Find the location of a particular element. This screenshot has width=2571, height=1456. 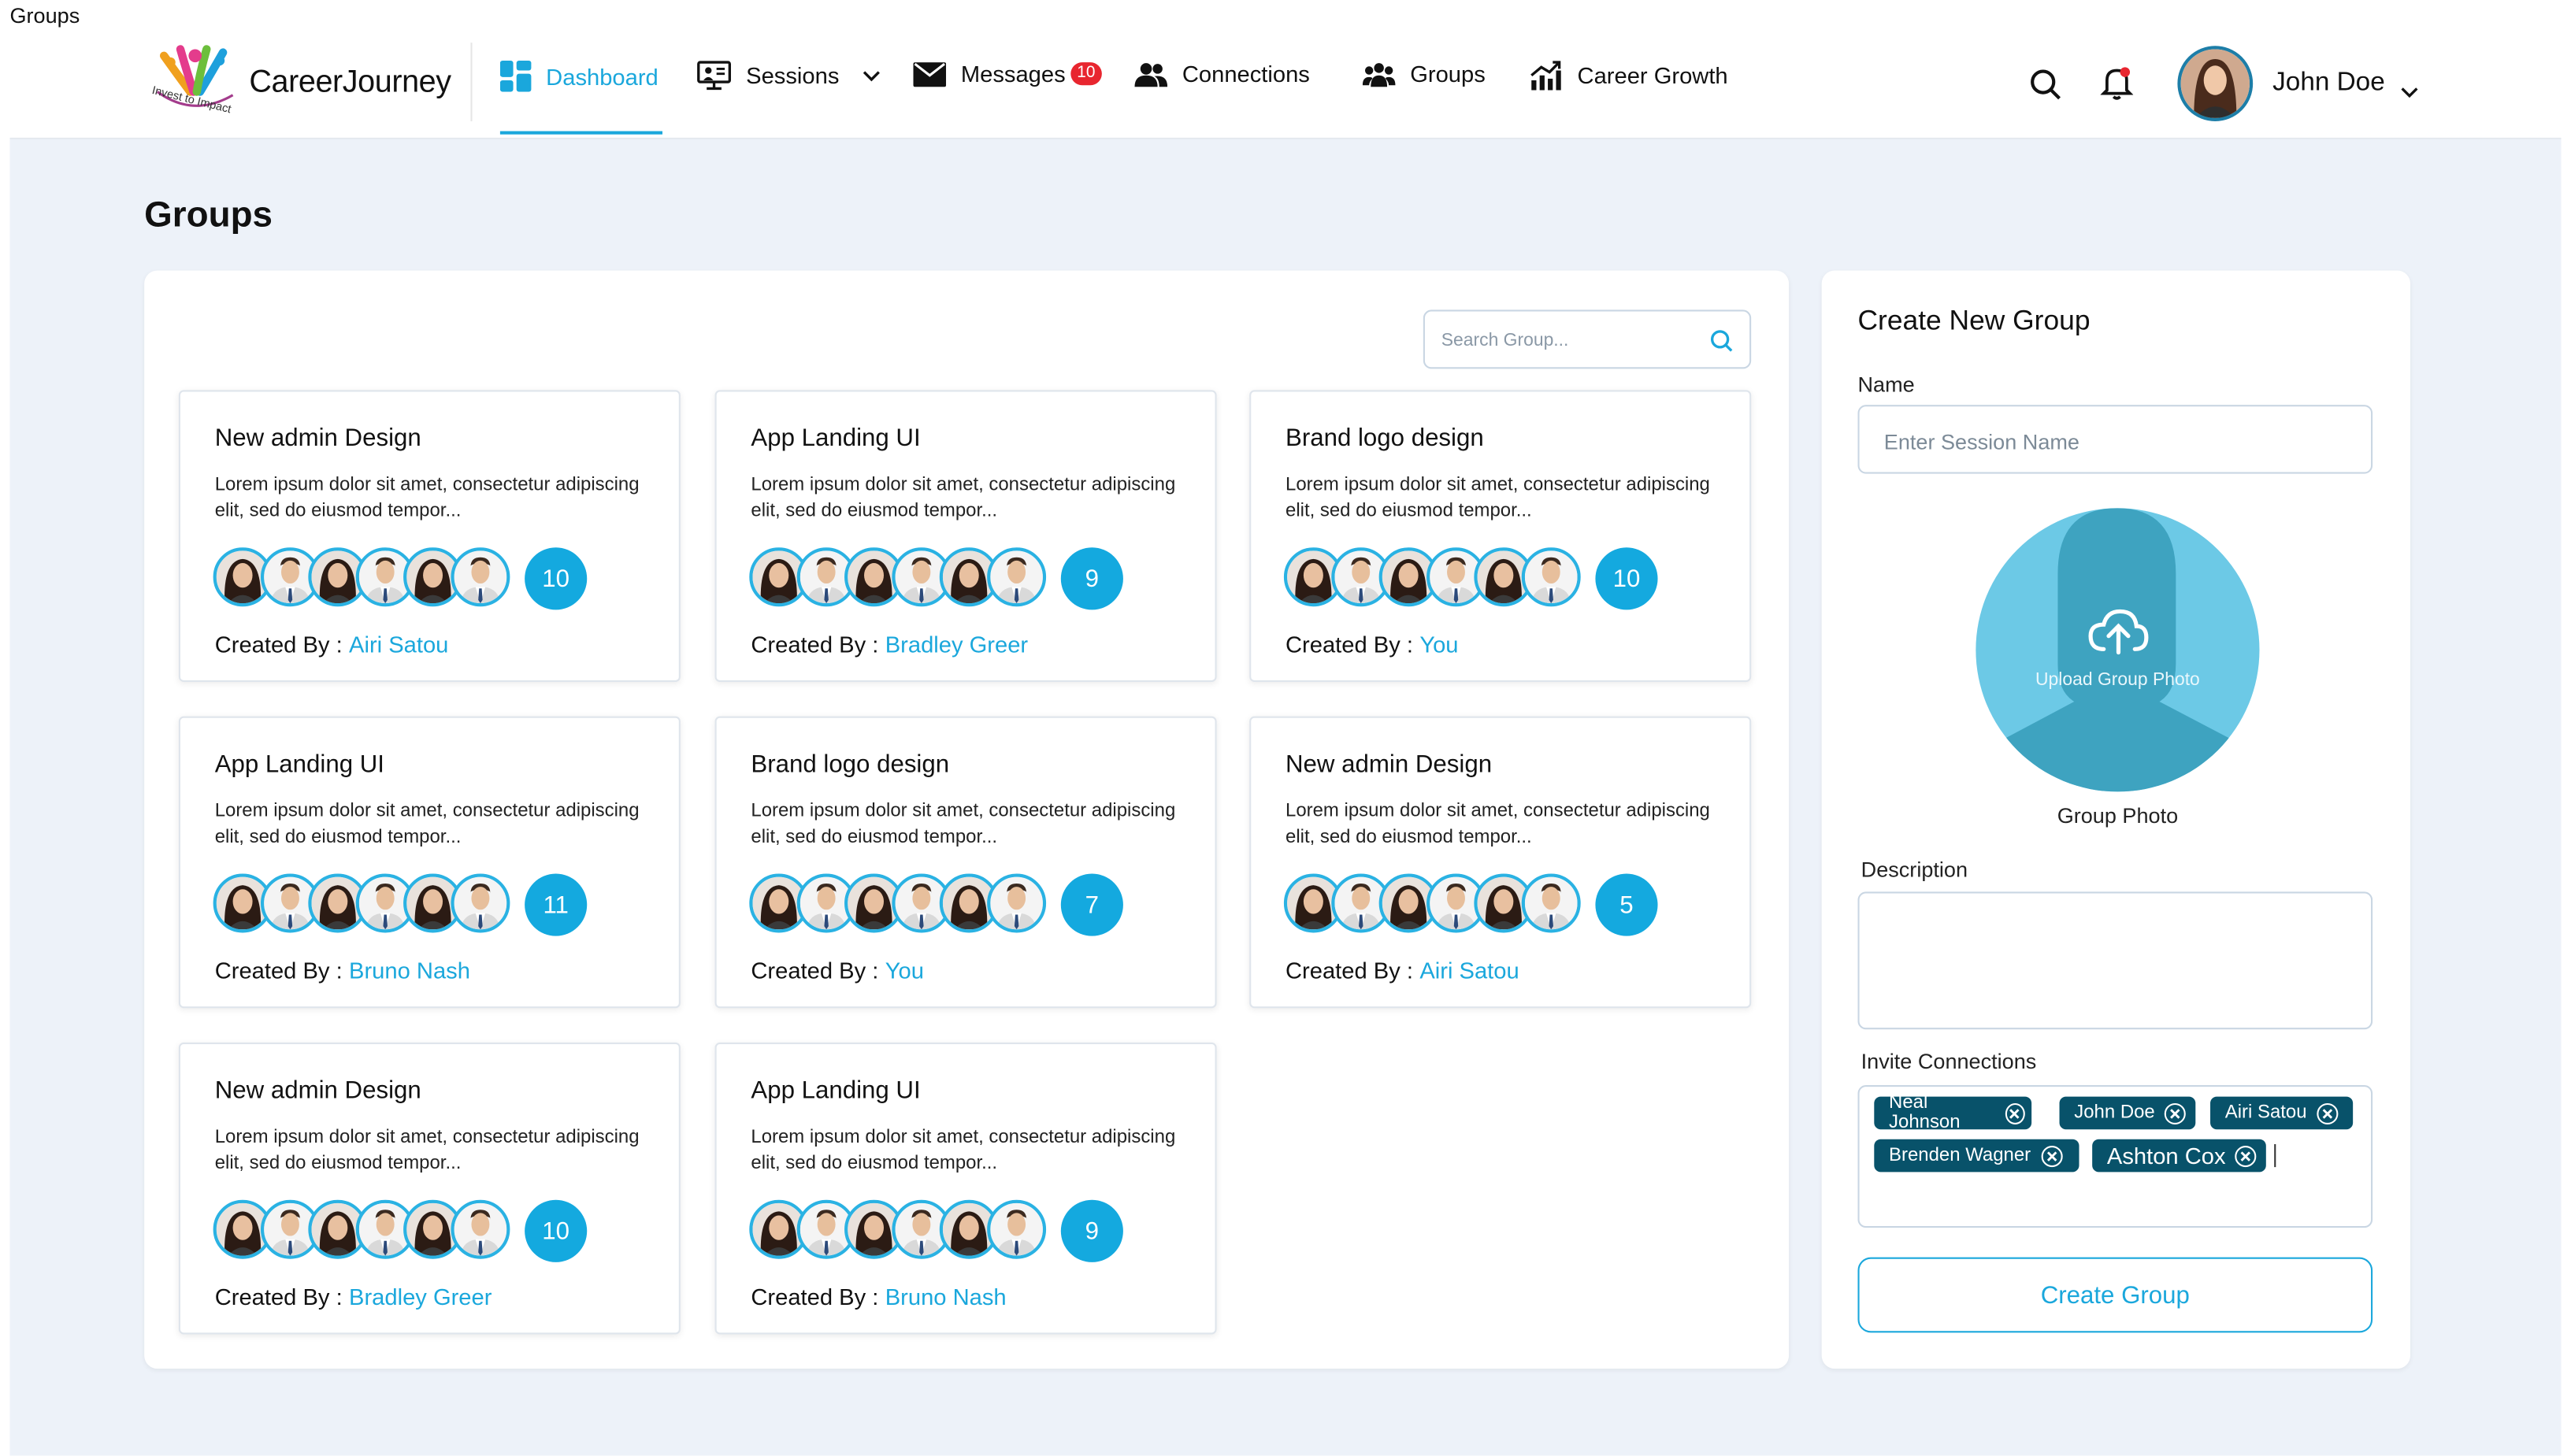

career-growth-icon is located at coordinates (1547, 76).